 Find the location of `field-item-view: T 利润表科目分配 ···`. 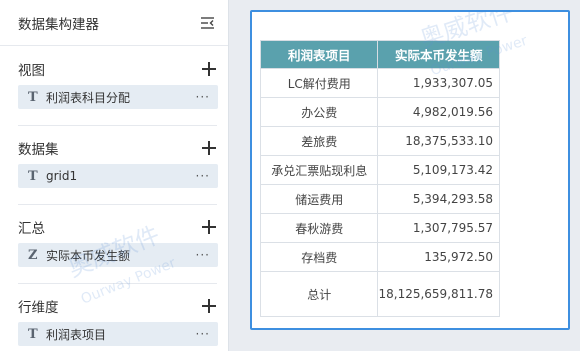

field-item-view: T 利润表科目分配 ··· is located at coordinates (118, 97).